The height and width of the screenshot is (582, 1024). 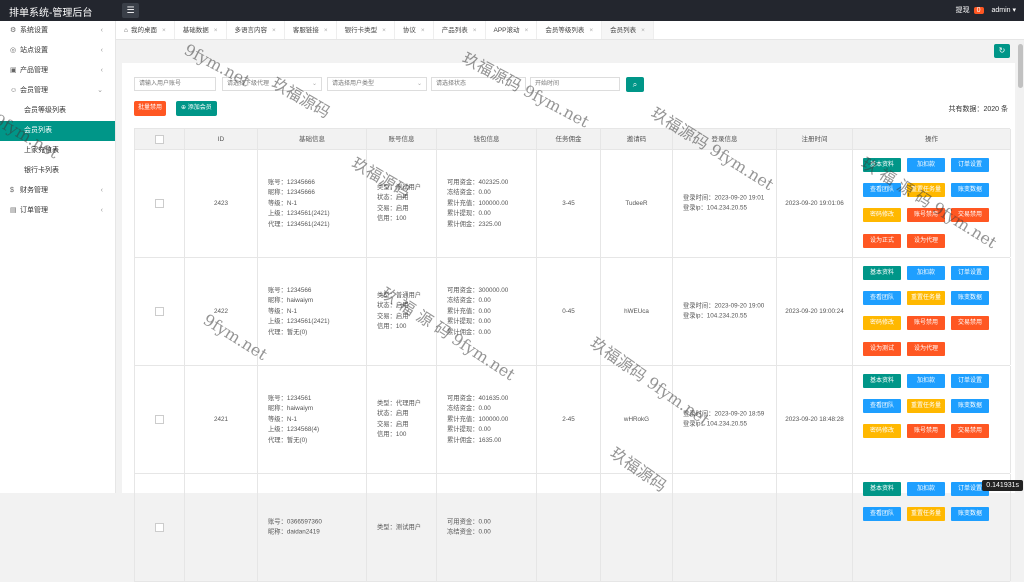 What do you see at coordinates (256, 30) in the screenshot?
I see `tab-2: 多语言内容×` at bounding box center [256, 30].